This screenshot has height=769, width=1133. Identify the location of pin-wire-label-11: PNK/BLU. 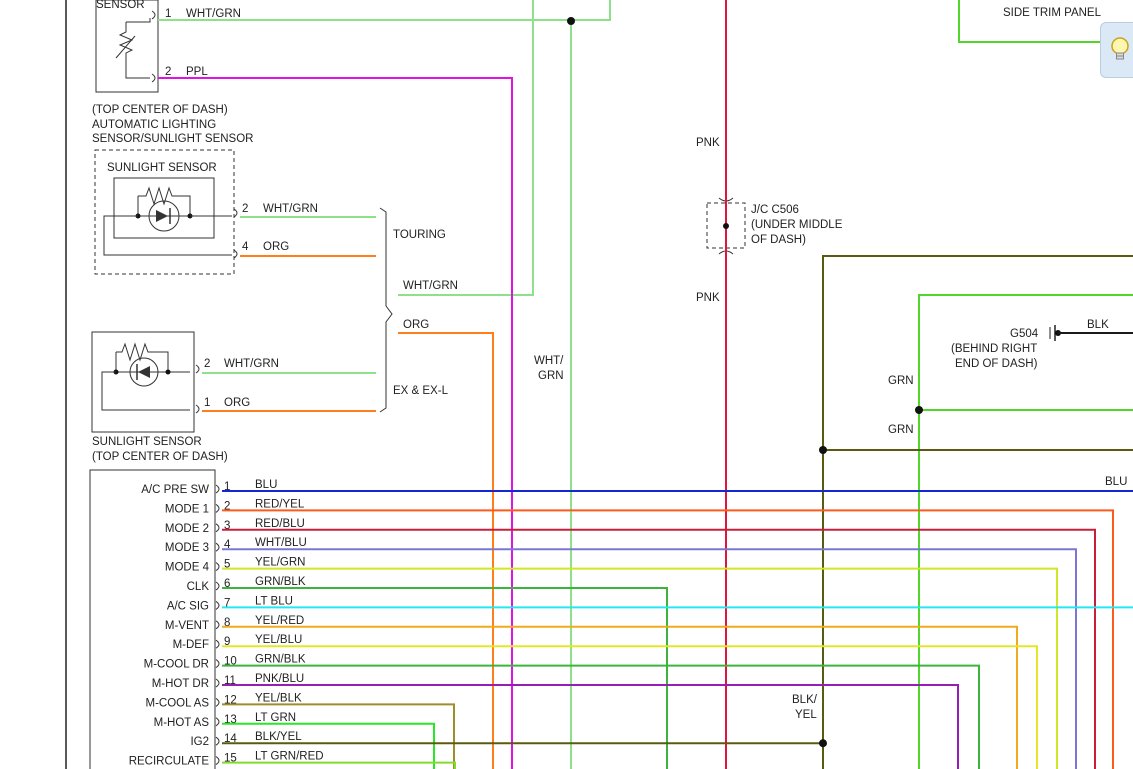
(279, 679).